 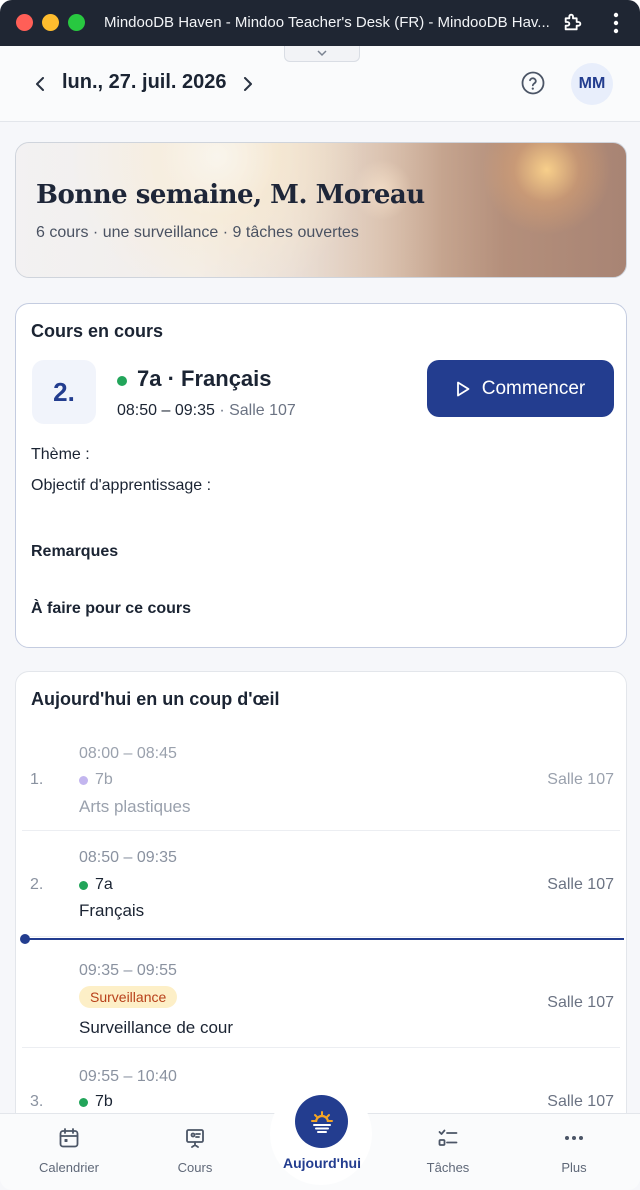 What do you see at coordinates (112, 910) in the screenshot?
I see `slot-subject: Français` at bounding box center [112, 910].